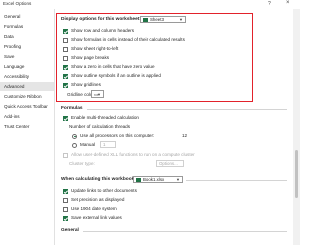 The height and width of the screenshot is (245, 320). I want to click on sidebar-item-data: Data, so click(27, 36).